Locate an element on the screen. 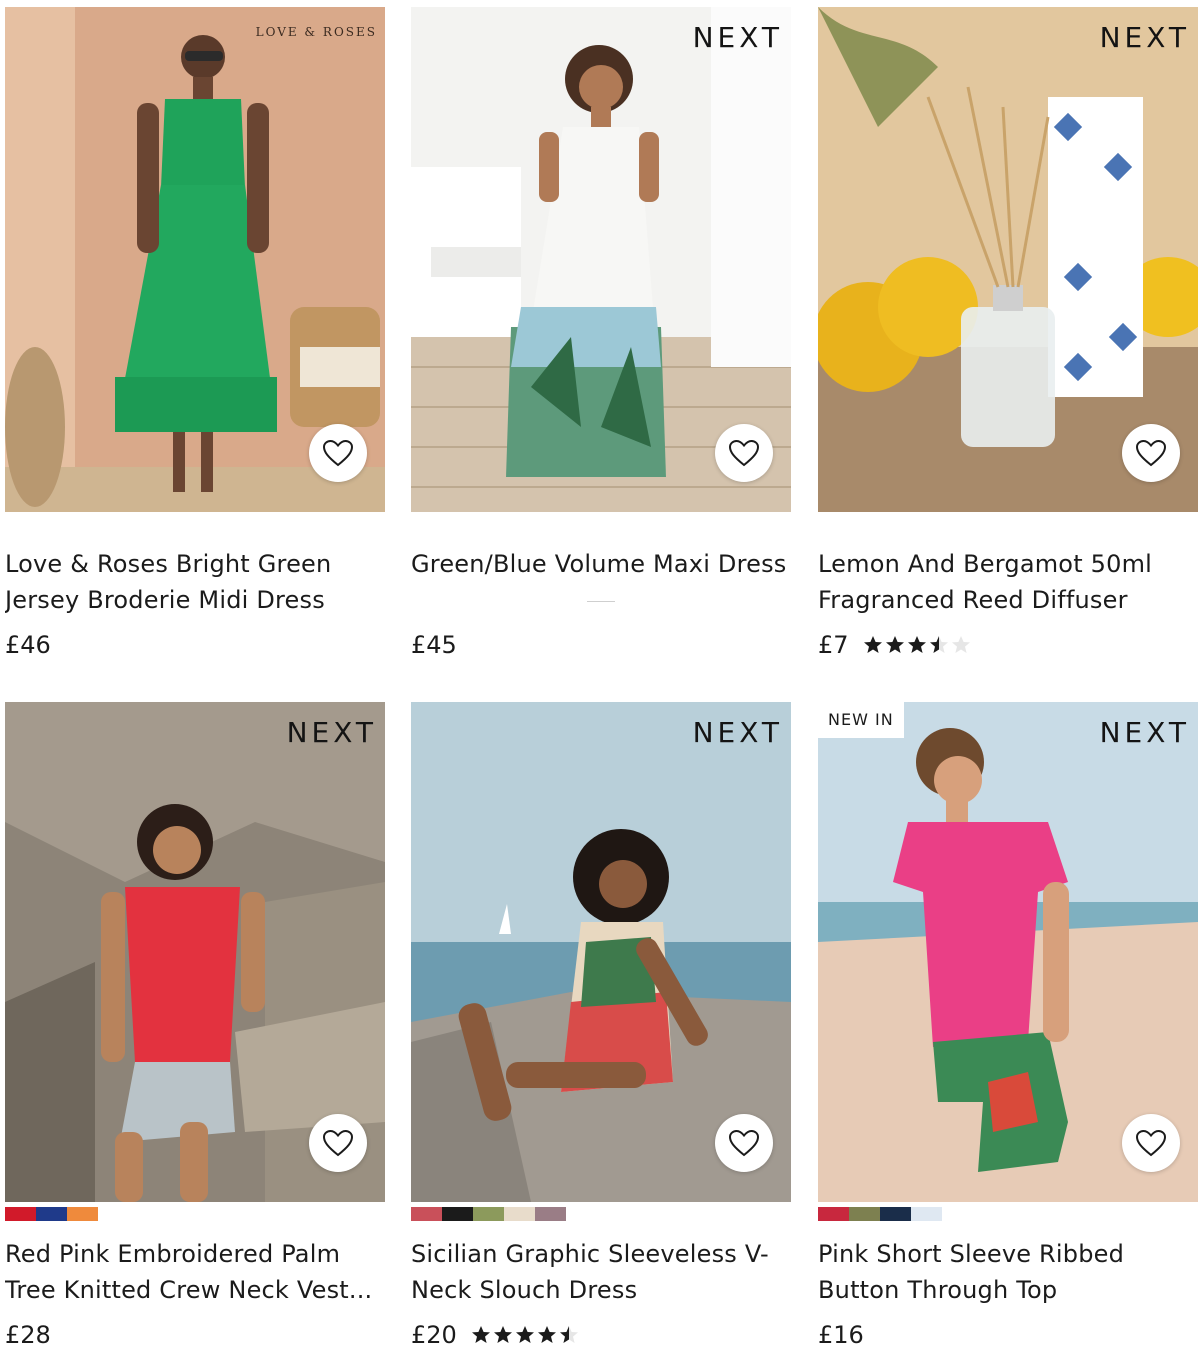 This screenshot has width=1200, height=1353. product-price: £45 is located at coordinates (434, 645).